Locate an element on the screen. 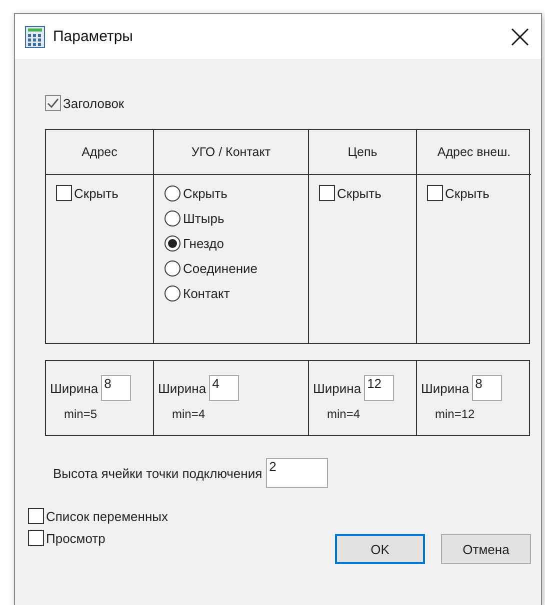  calculator-icon is located at coordinates (35, 37).